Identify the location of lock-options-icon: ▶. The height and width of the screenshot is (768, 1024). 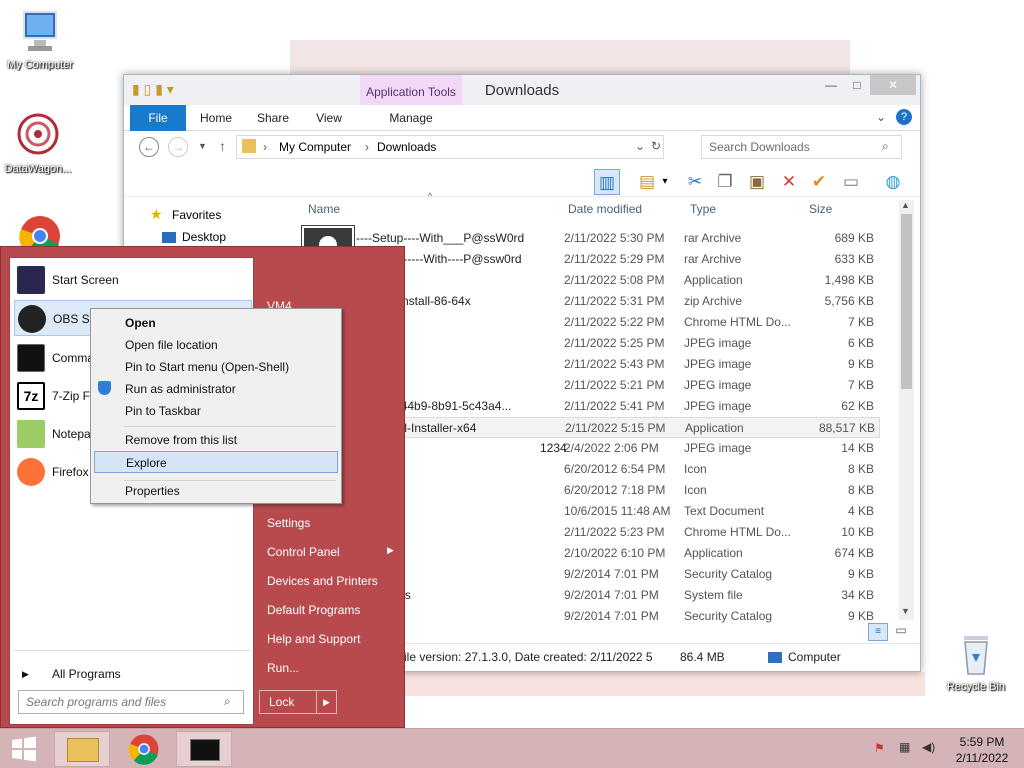
(326, 702).